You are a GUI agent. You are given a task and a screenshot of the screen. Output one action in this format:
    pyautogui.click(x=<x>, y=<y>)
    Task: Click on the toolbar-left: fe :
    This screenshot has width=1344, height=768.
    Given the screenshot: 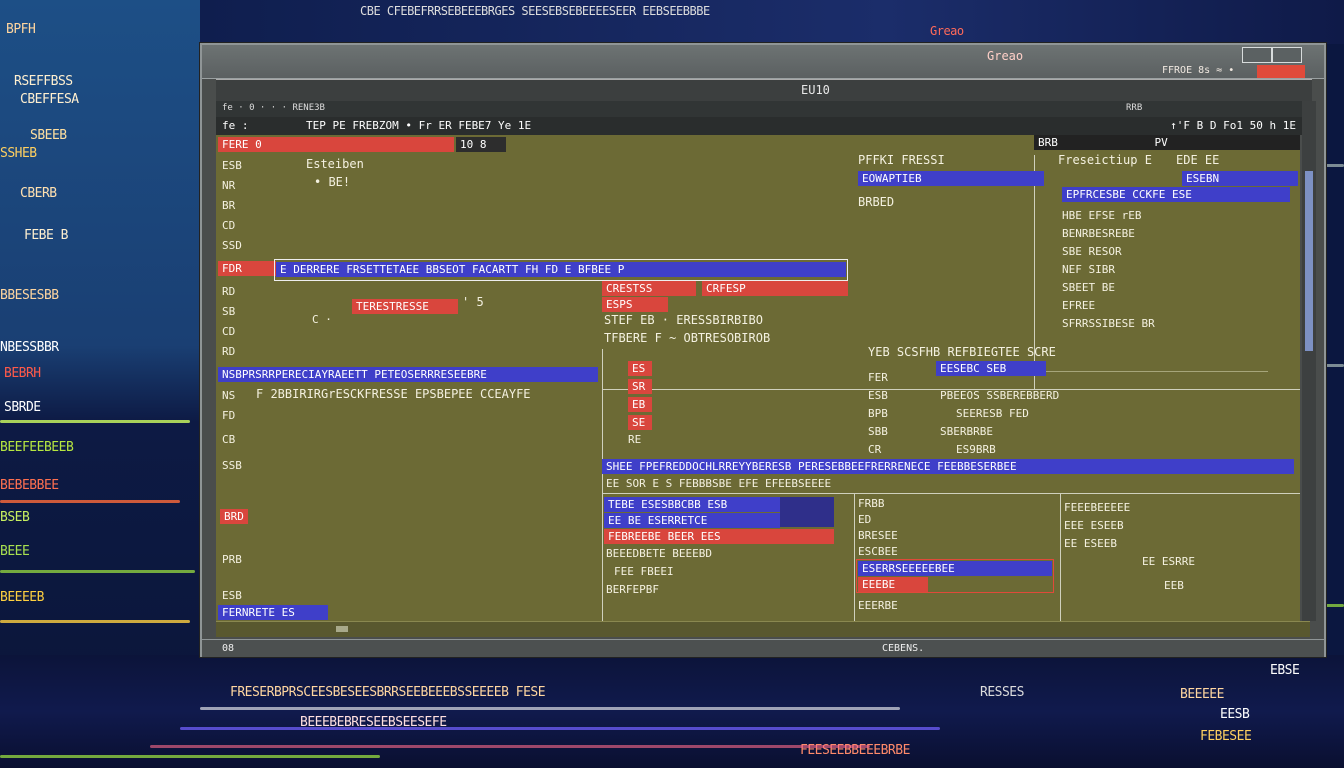 What is the action you would take?
    pyautogui.click(x=235, y=125)
    